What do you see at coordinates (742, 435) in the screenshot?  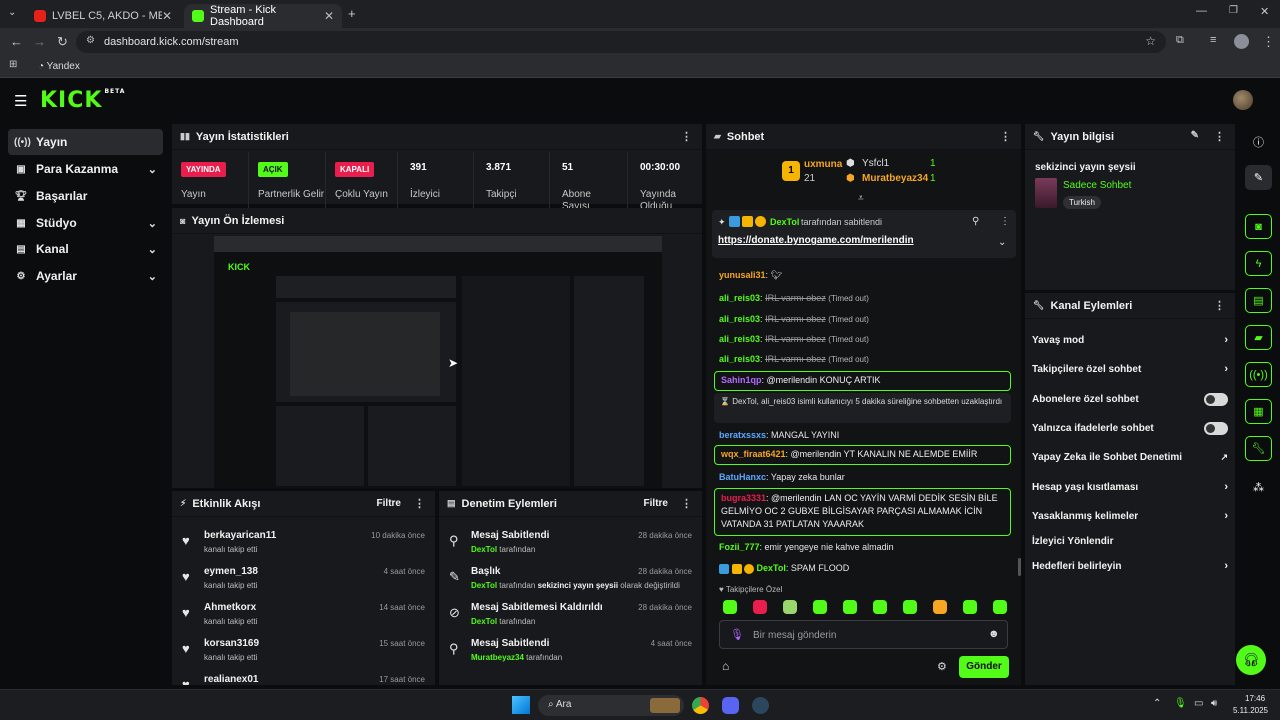 I see `chat-username: beratxssxs` at bounding box center [742, 435].